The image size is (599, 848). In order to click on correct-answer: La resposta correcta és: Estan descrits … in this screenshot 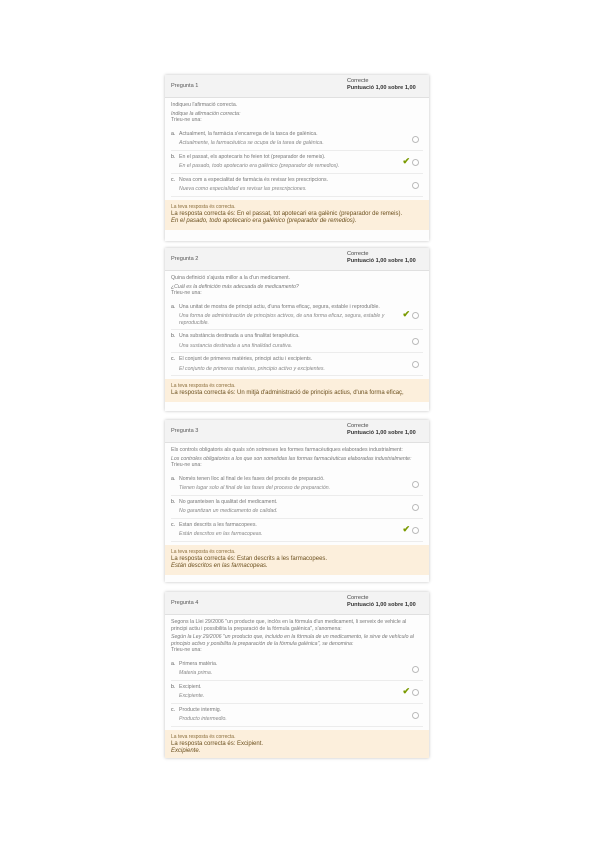, I will do `click(249, 558)`.